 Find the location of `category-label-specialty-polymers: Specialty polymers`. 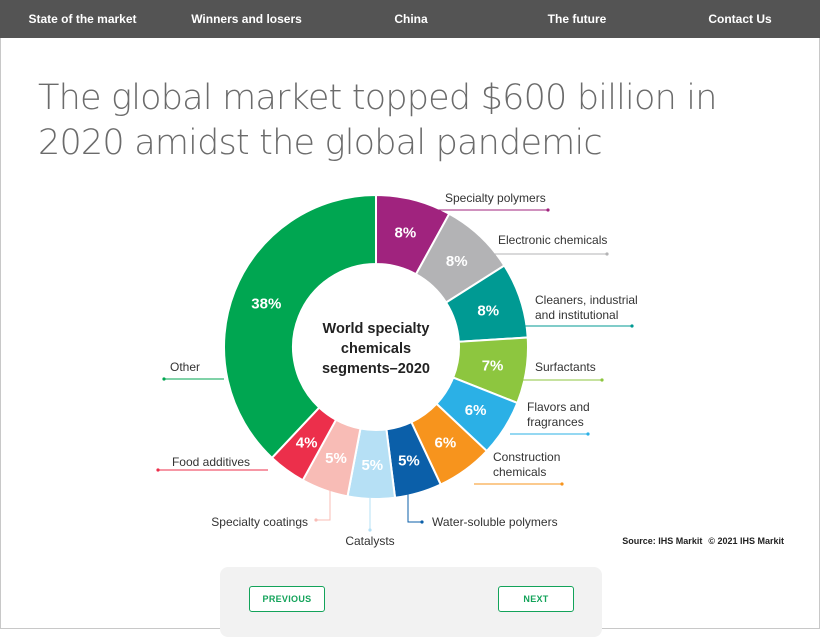

category-label-specialty-polymers: Specialty polymers is located at coordinates (495, 198).